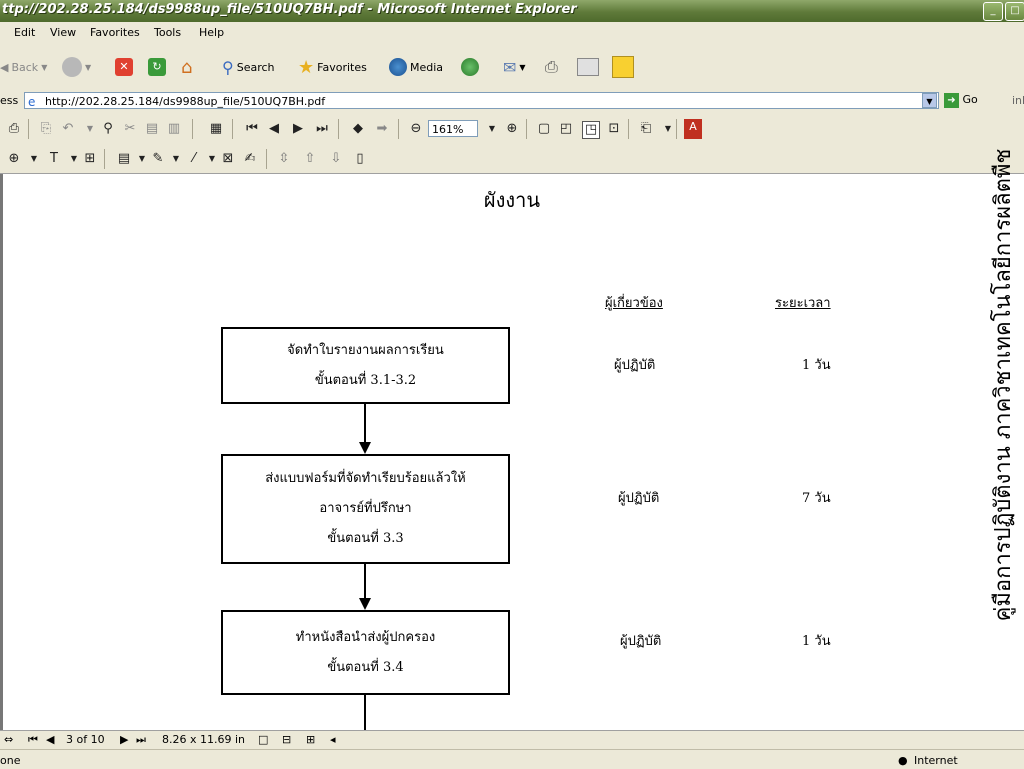 This screenshot has height=769, width=1024. Describe the element at coordinates (514, 67) in the screenshot. I see `mail-button: ✉ ▼` at that location.